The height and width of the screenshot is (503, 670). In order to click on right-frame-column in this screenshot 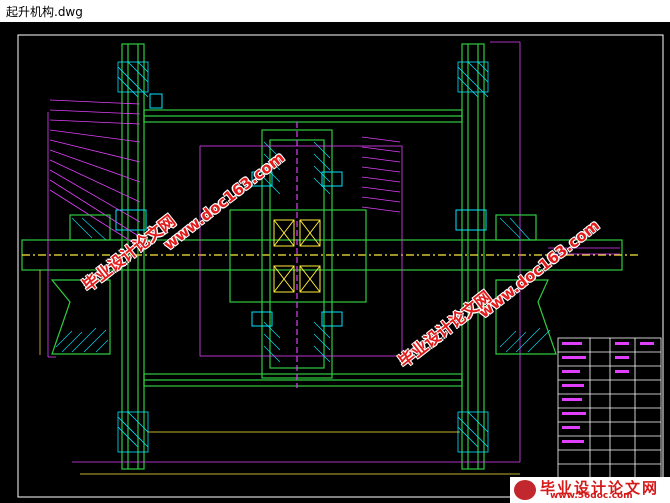, I will do `click(473, 256)`.